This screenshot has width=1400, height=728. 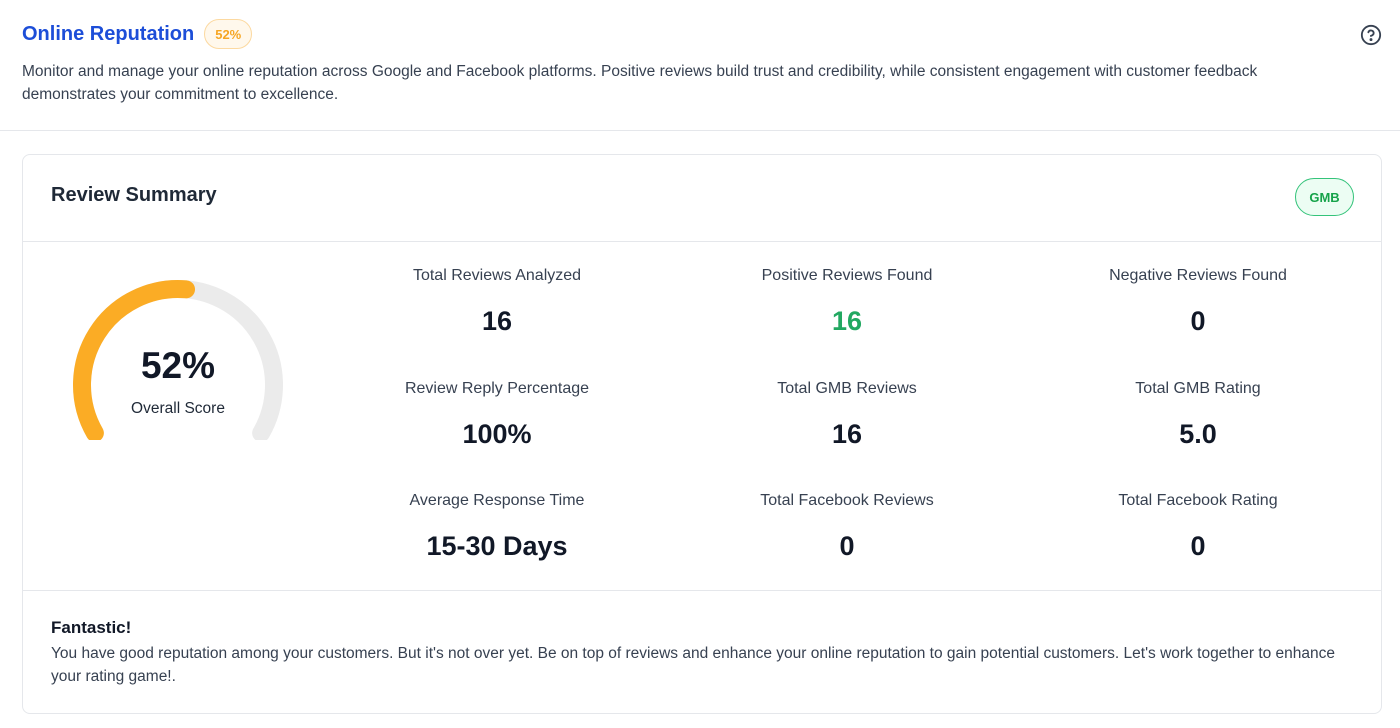 What do you see at coordinates (497, 500) in the screenshot?
I see `stat-label: Average Response Time` at bounding box center [497, 500].